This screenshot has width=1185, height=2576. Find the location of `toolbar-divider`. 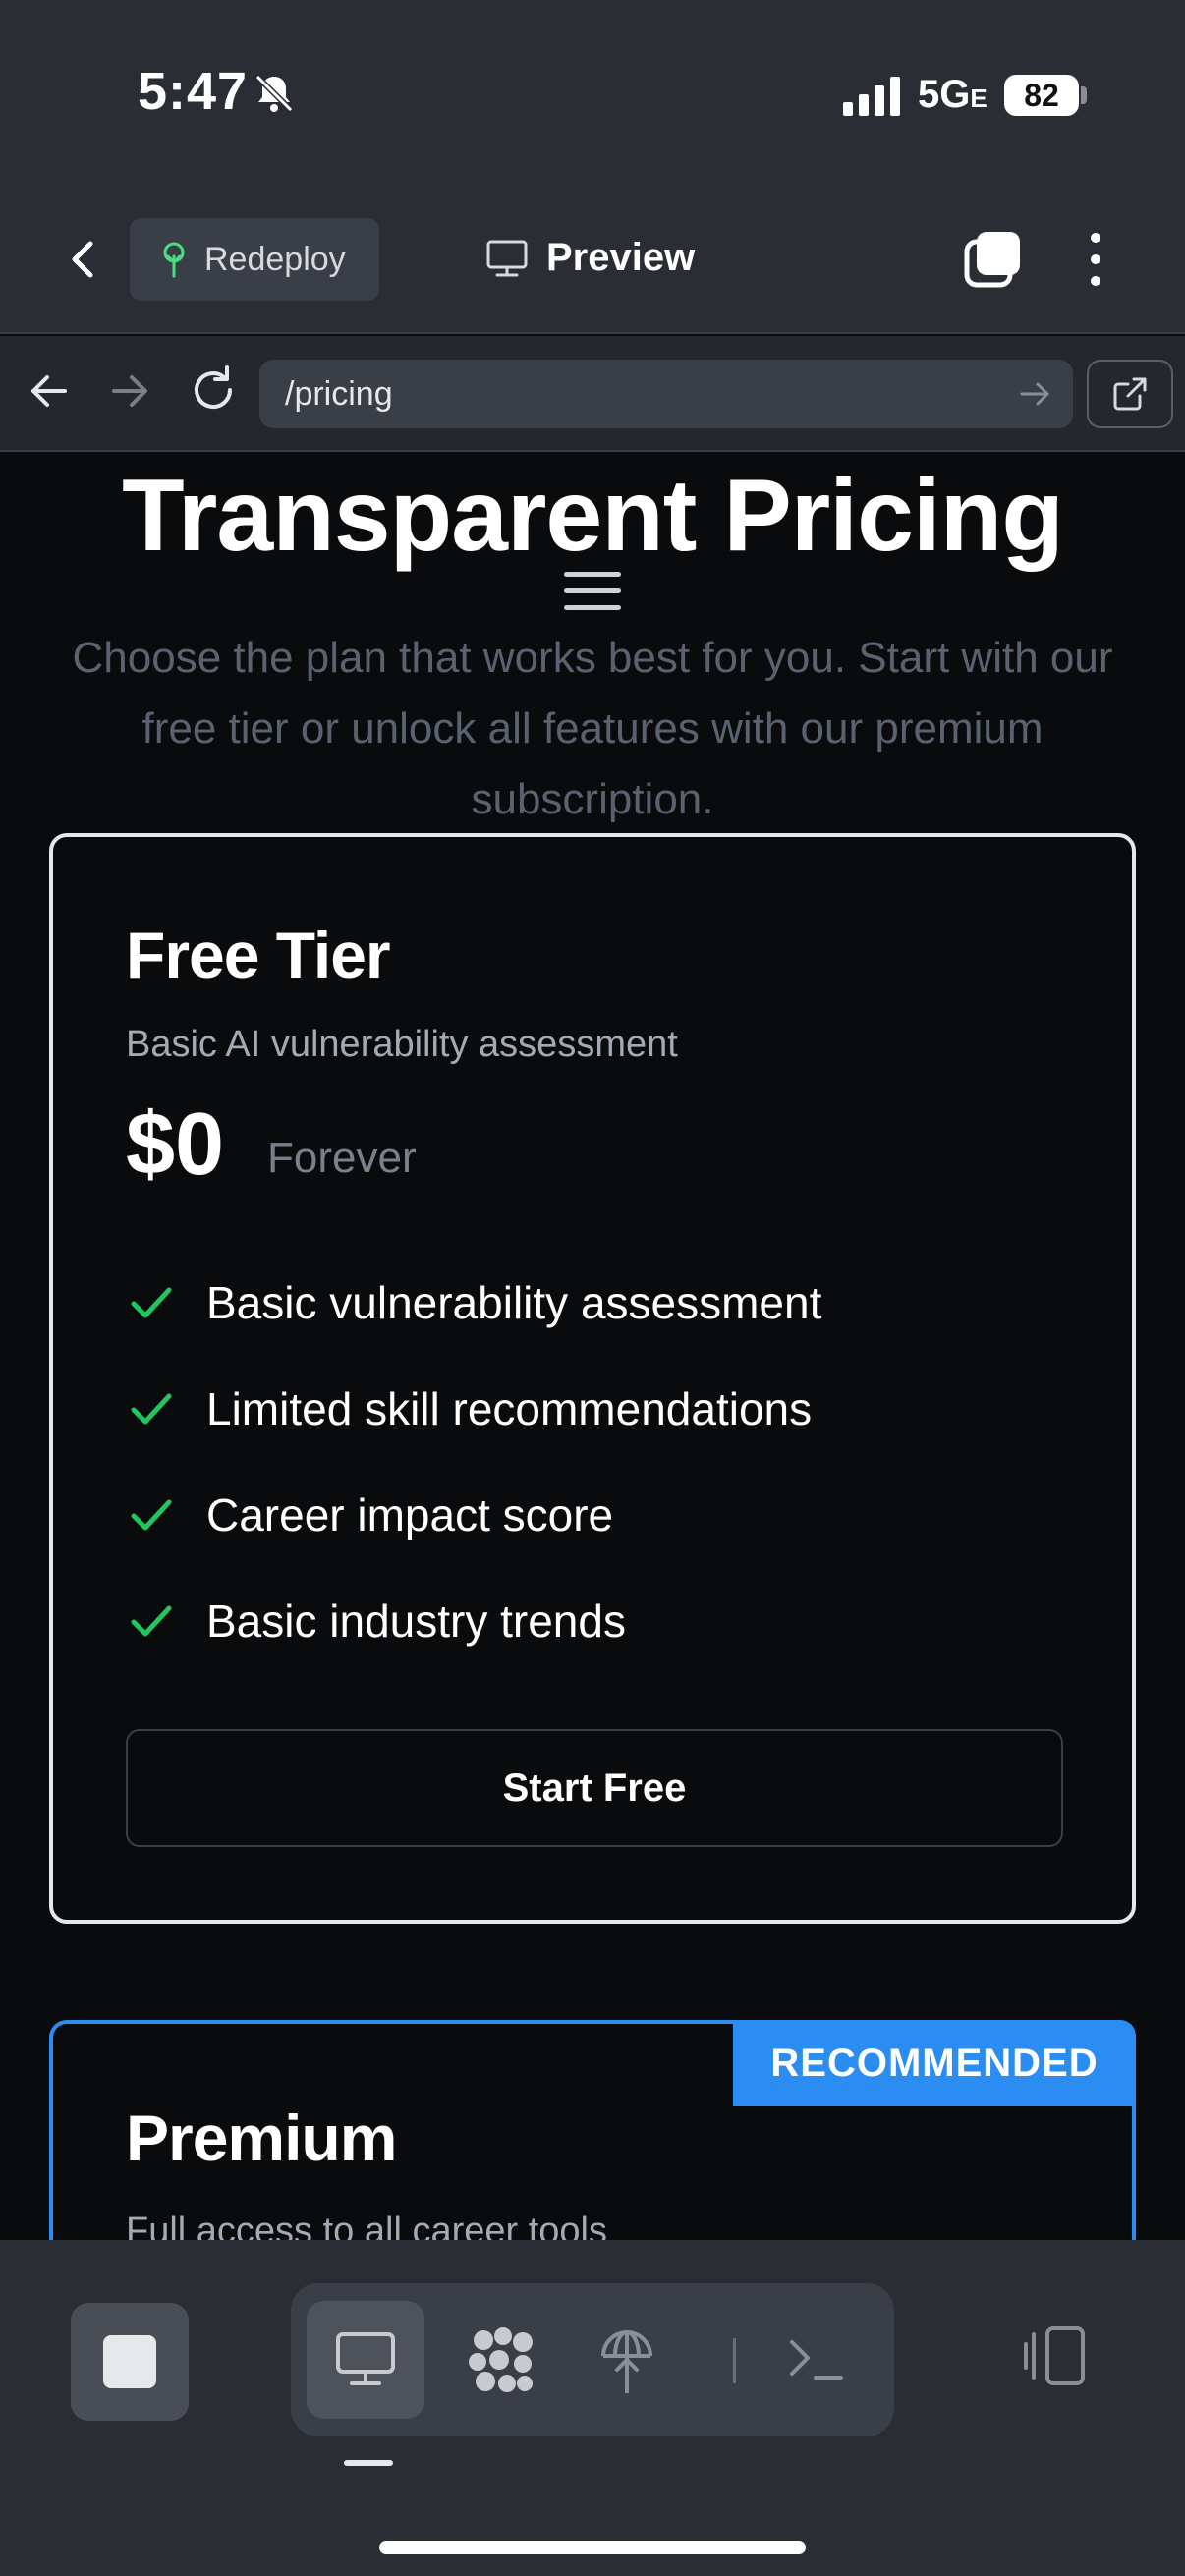

toolbar-divider is located at coordinates (734, 2360).